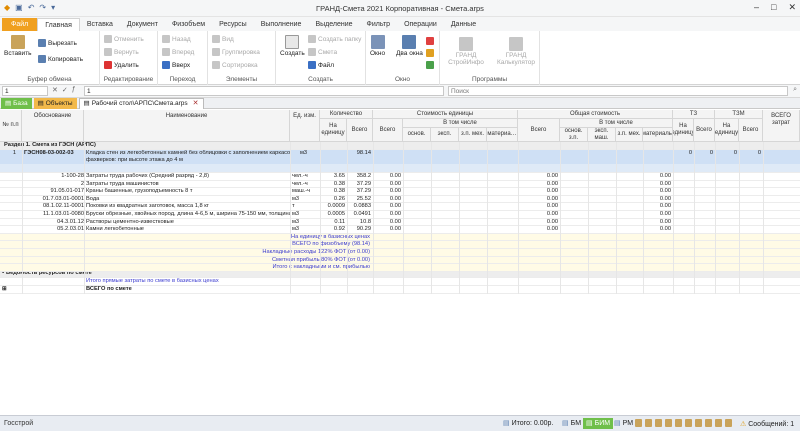 Image resolution: width=800 pixels, height=431 pixels. Describe the element at coordinates (618, 91) in the screenshot. I see `search-input: Поиск` at that location.